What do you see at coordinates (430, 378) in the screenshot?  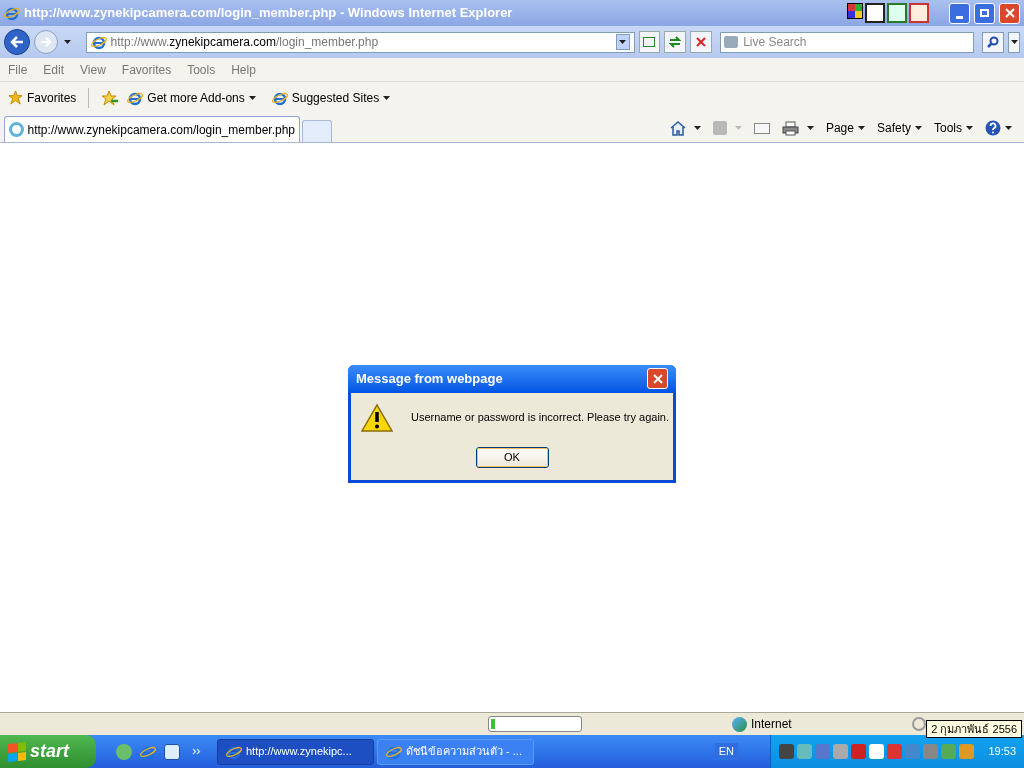 I see `dialog-title: Message from webpage` at bounding box center [430, 378].